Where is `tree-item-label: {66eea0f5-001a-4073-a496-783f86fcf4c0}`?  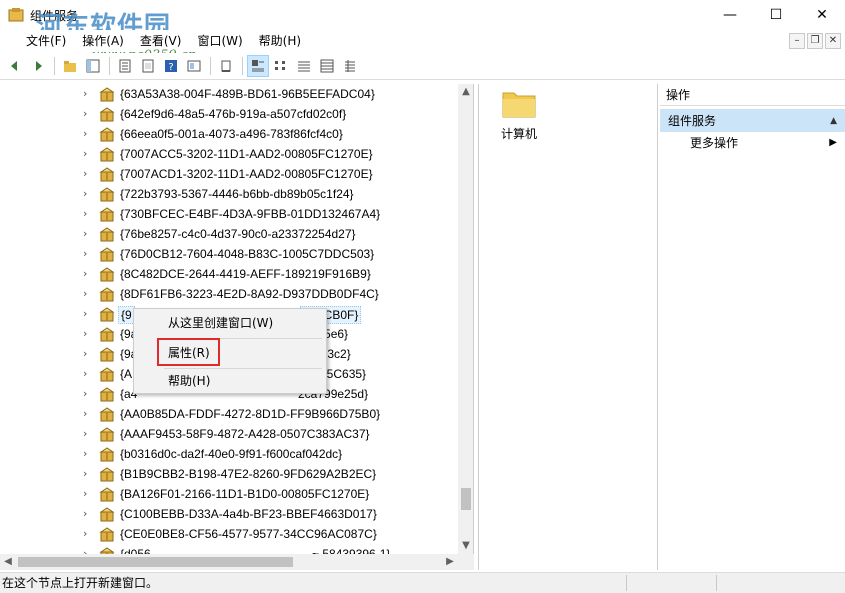
tree-item-label: {66eea0f5-001a-4073-a496-783f86fcf4c0} is located at coordinates (231, 134).